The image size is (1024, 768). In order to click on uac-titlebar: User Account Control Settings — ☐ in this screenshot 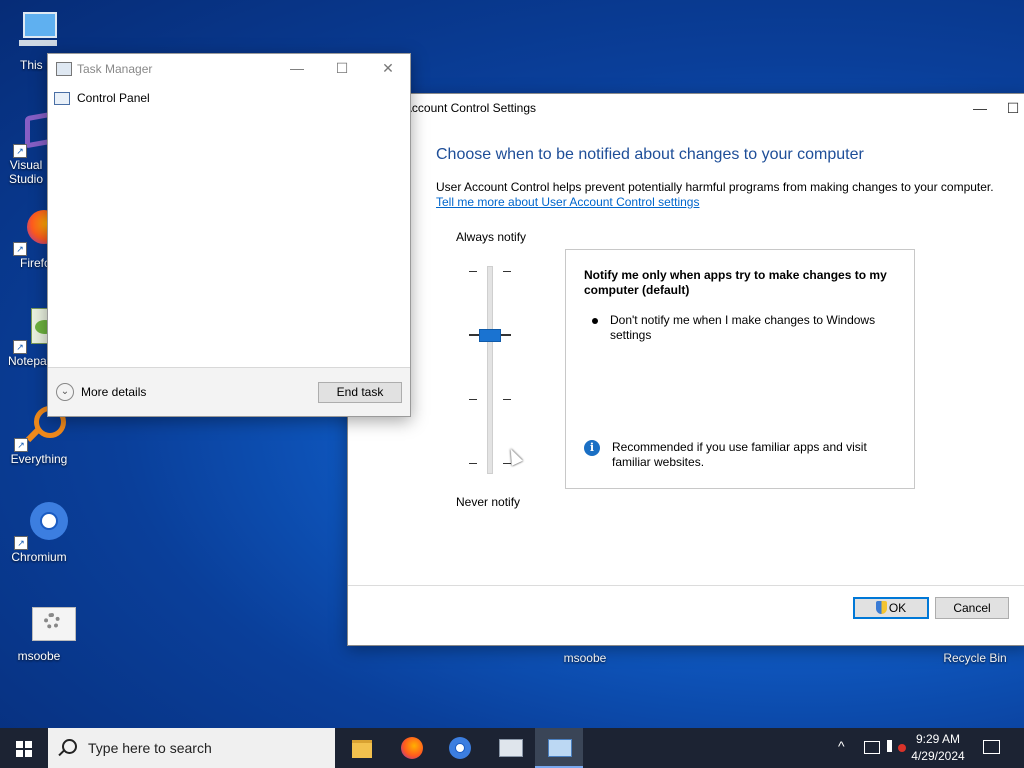, I will do `click(686, 108)`.